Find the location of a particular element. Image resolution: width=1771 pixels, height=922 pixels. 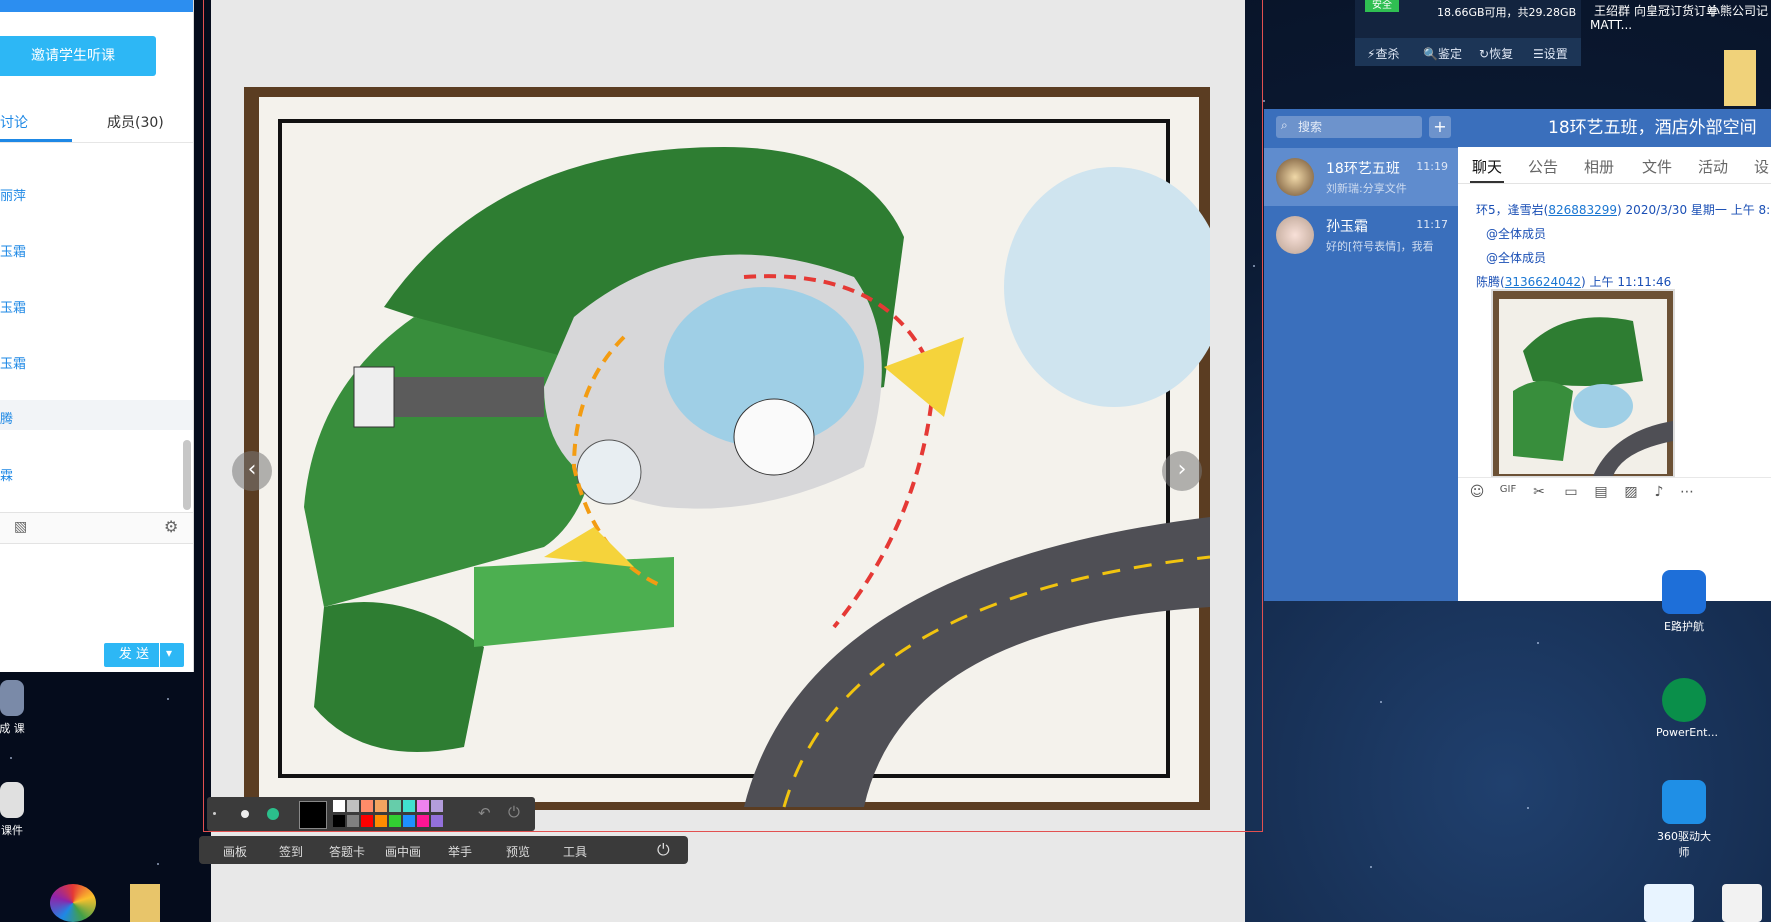

toolbar-whiteboard: 画板 is located at coordinates (235, 851).